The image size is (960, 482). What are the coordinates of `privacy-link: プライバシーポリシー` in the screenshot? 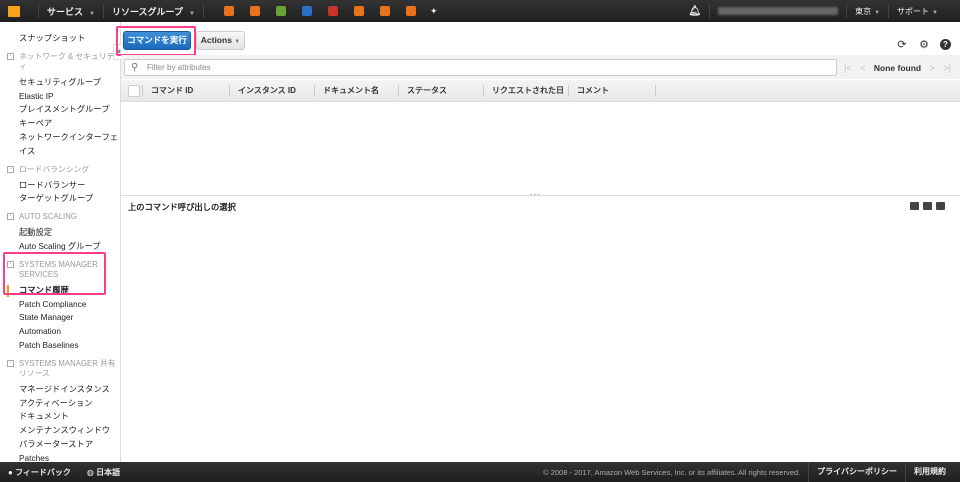 It's located at (856, 472).